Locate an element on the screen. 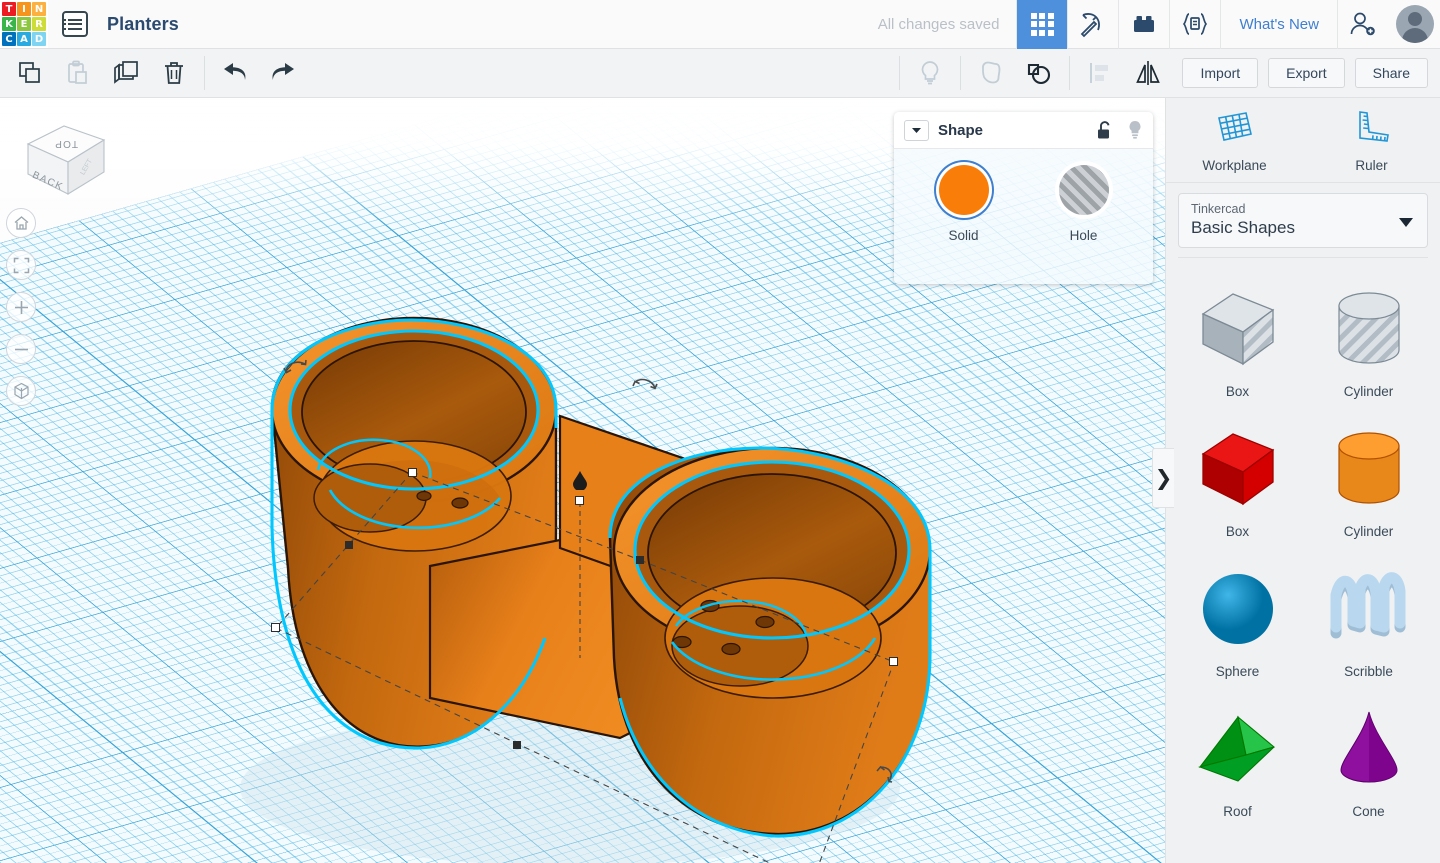  sidebar-tools: Workplane Ruler is located at coordinates (1303, 140).